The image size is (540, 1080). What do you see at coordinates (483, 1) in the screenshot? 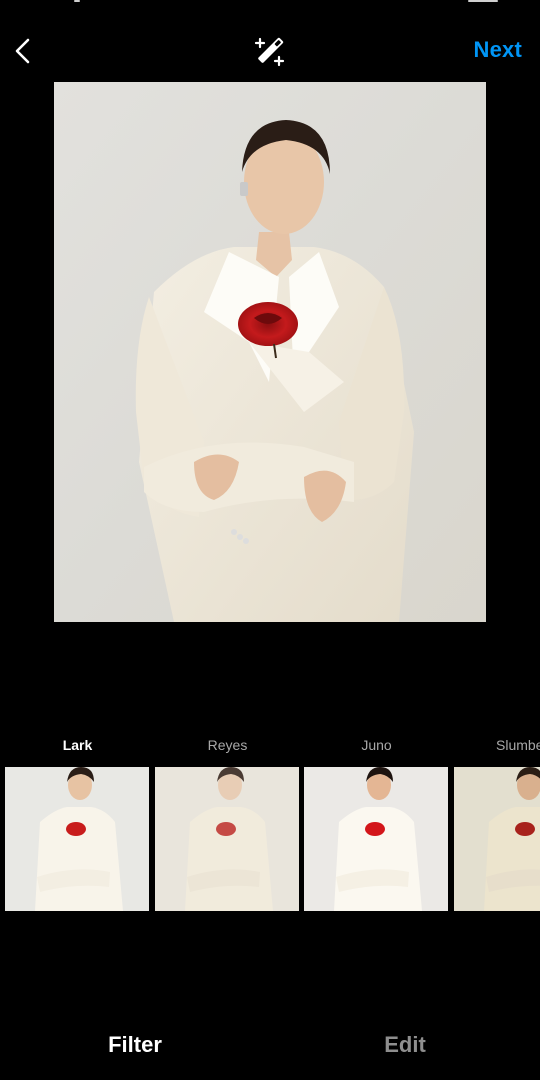
I see `battery-indicator-fragment` at bounding box center [483, 1].